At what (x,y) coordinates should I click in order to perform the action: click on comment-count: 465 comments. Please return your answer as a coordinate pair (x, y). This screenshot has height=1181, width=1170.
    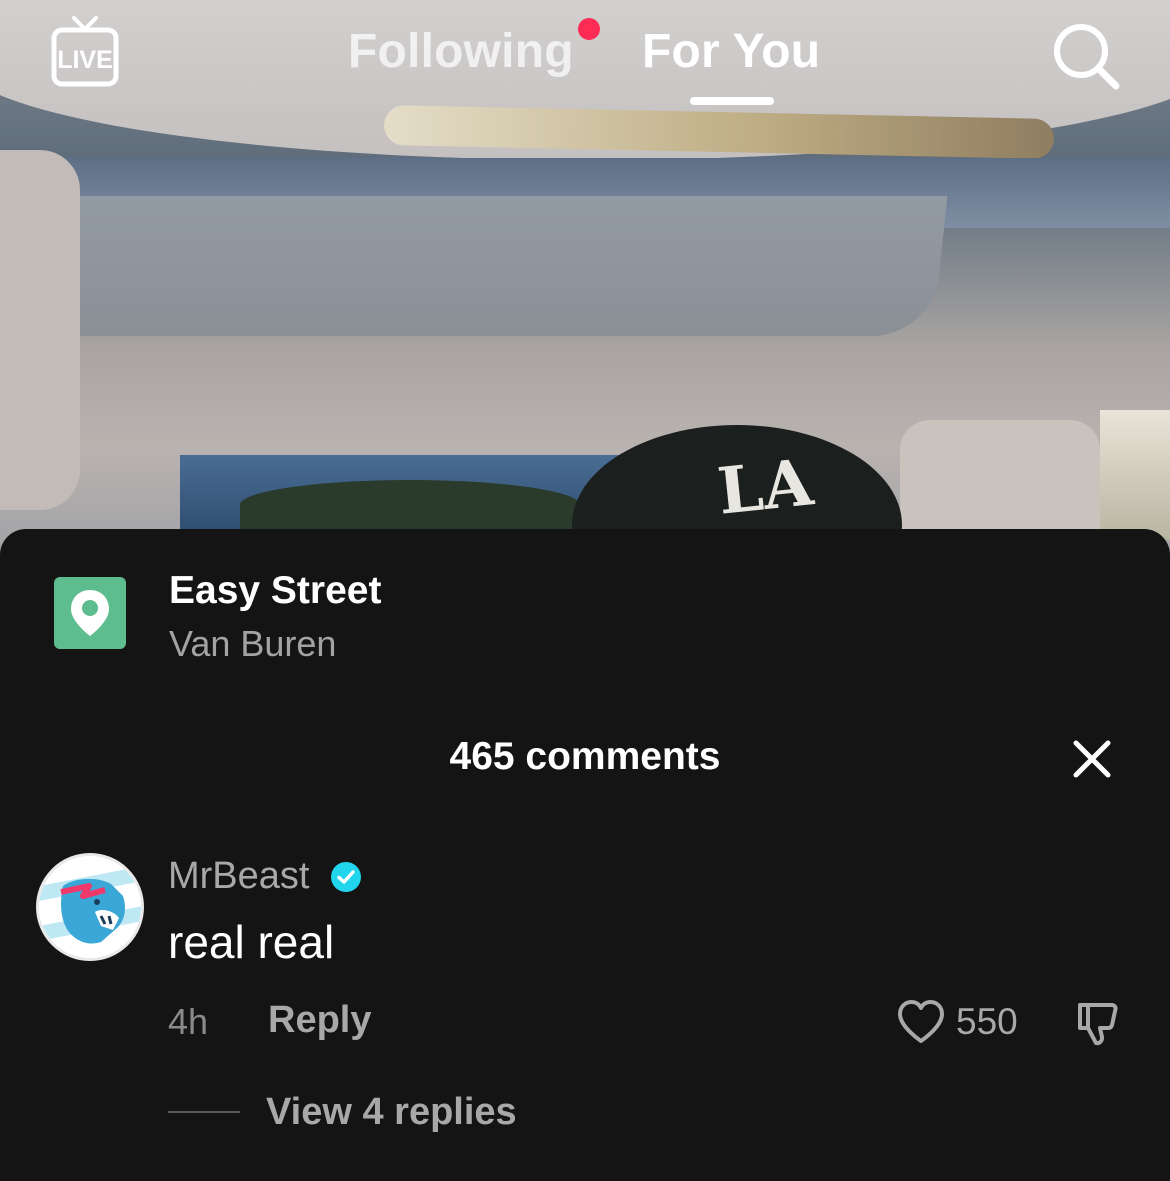
    Looking at the image, I should click on (585, 756).